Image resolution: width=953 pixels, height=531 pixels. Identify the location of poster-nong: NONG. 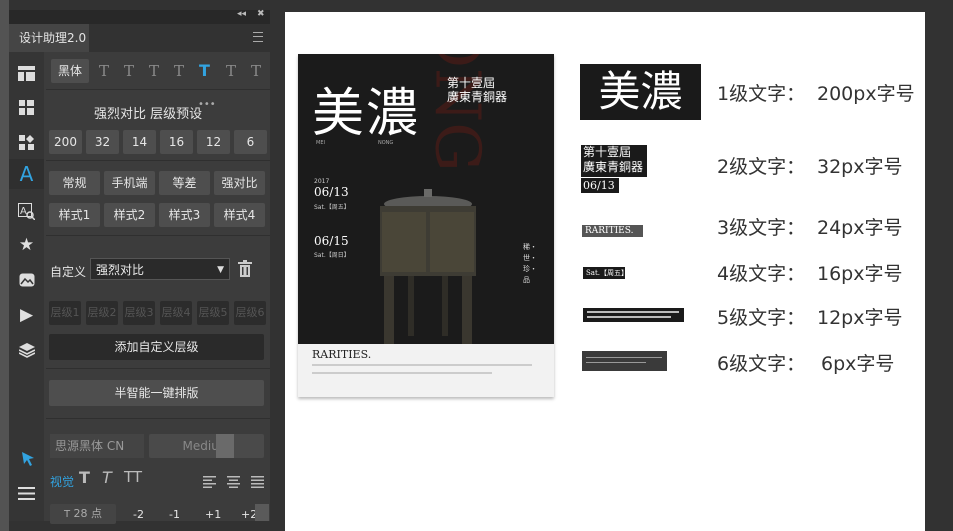
(386, 143).